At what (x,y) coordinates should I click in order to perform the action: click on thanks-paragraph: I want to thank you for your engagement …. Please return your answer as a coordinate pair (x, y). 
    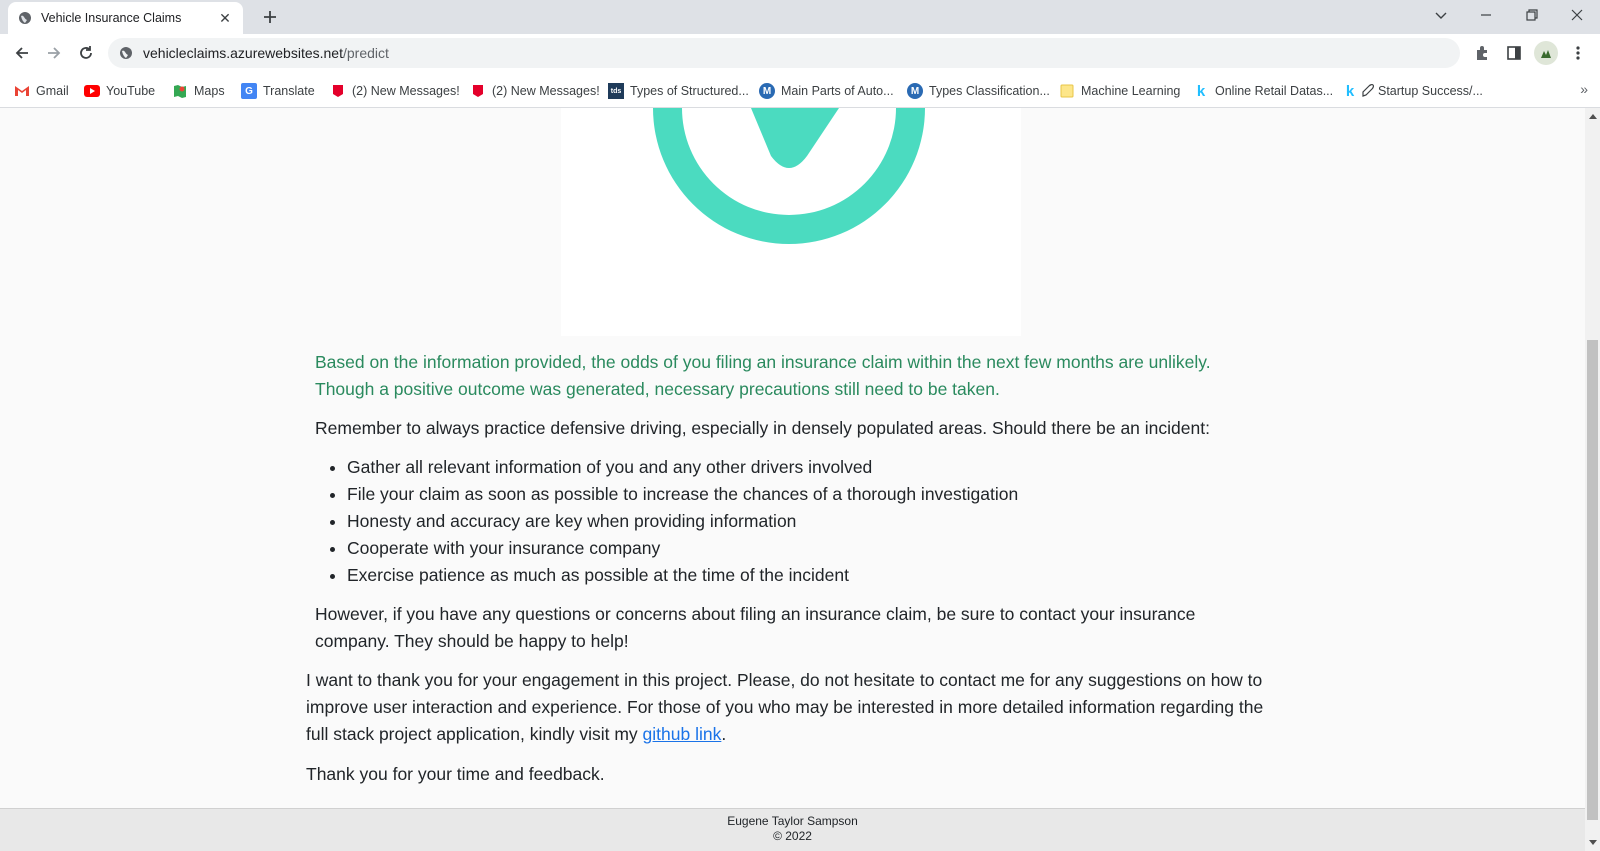
    Looking at the image, I should click on (796, 707).